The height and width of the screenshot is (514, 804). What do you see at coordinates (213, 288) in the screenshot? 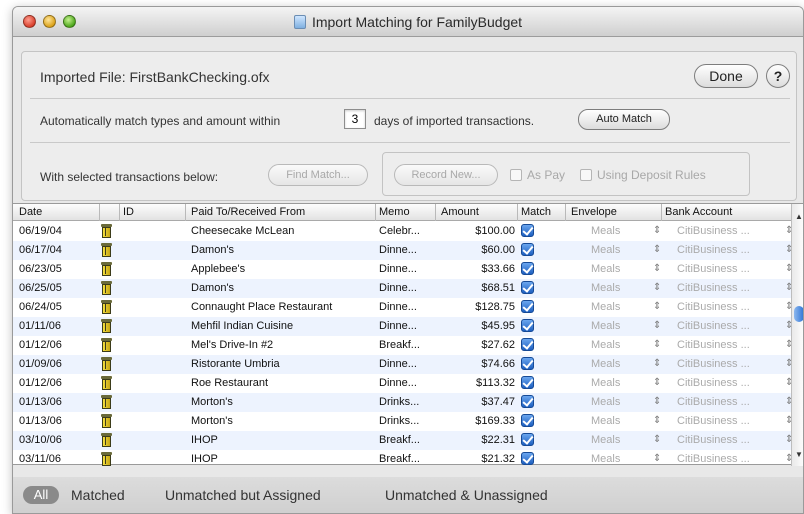
I see `cell-paid-to: Damon's` at bounding box center [213, 288].